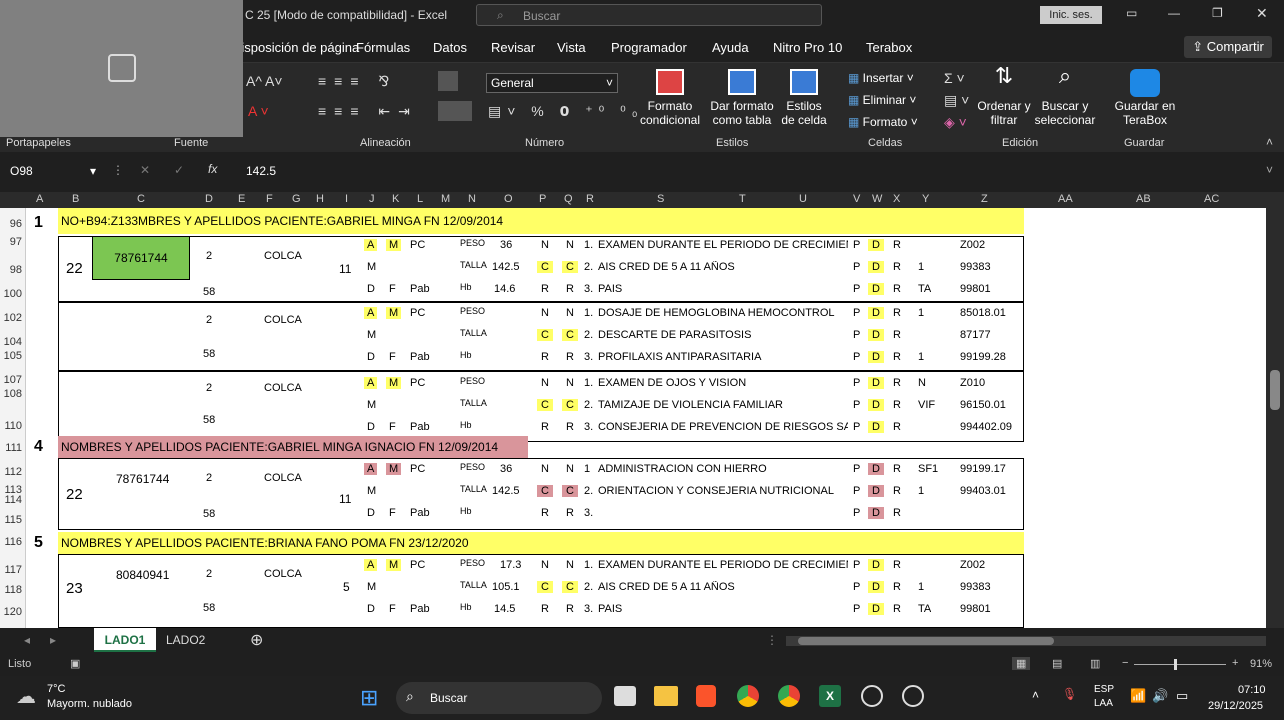  What do you see at coordinates (883, 100) in the screenshot?
I see `delete-button: ▦ Eliminar ˅` at bounding box center [883, 100].